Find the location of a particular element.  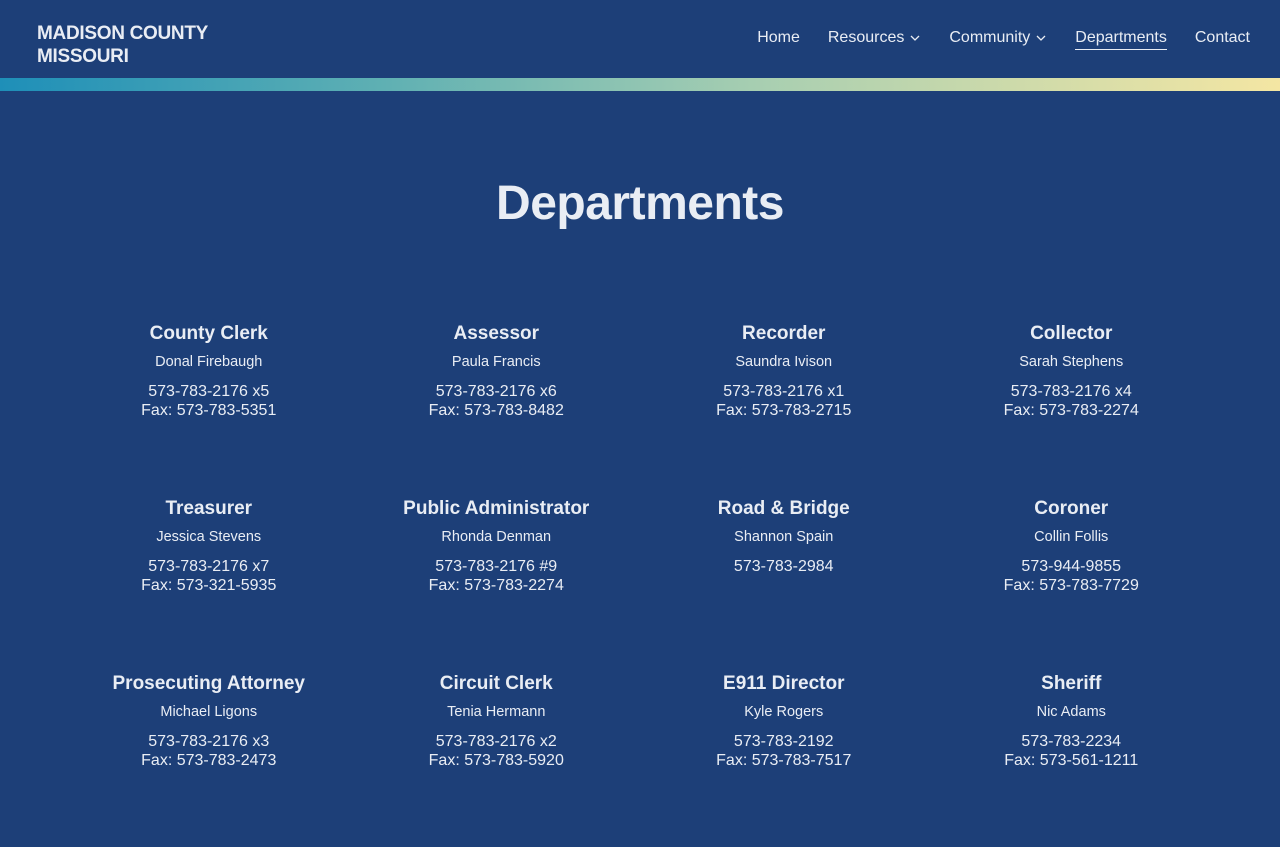

department-fax: Fax: 573-783-5920 is located at coordinates (496, 760).